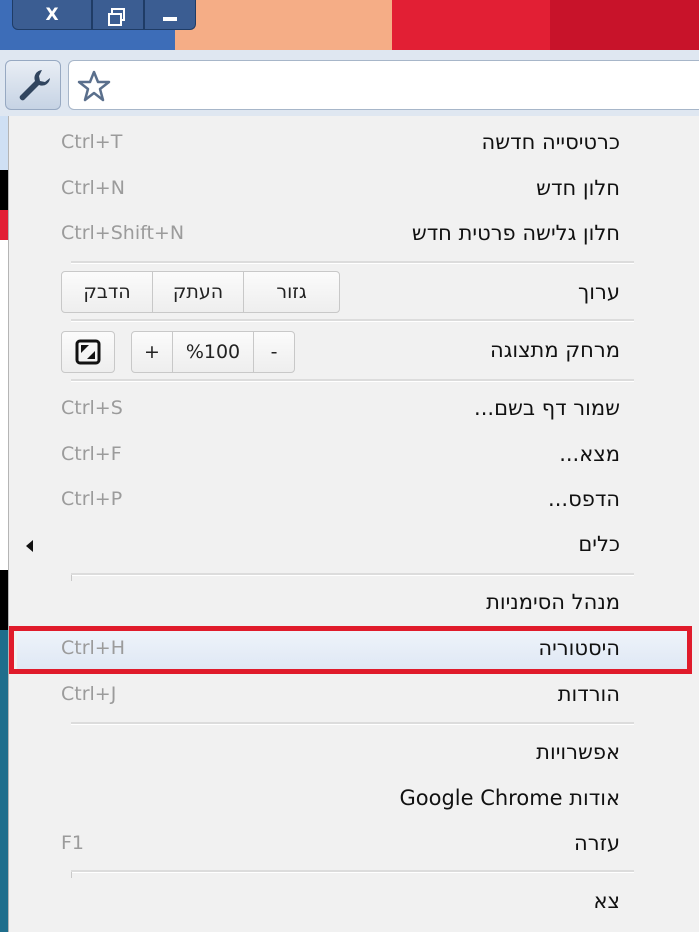 Image resolution: width=699 pixels, height=932 pixels. Describe the element at coordinates (599, 544) in the screenshot. I see `menu-item-label: כלים` at that location.